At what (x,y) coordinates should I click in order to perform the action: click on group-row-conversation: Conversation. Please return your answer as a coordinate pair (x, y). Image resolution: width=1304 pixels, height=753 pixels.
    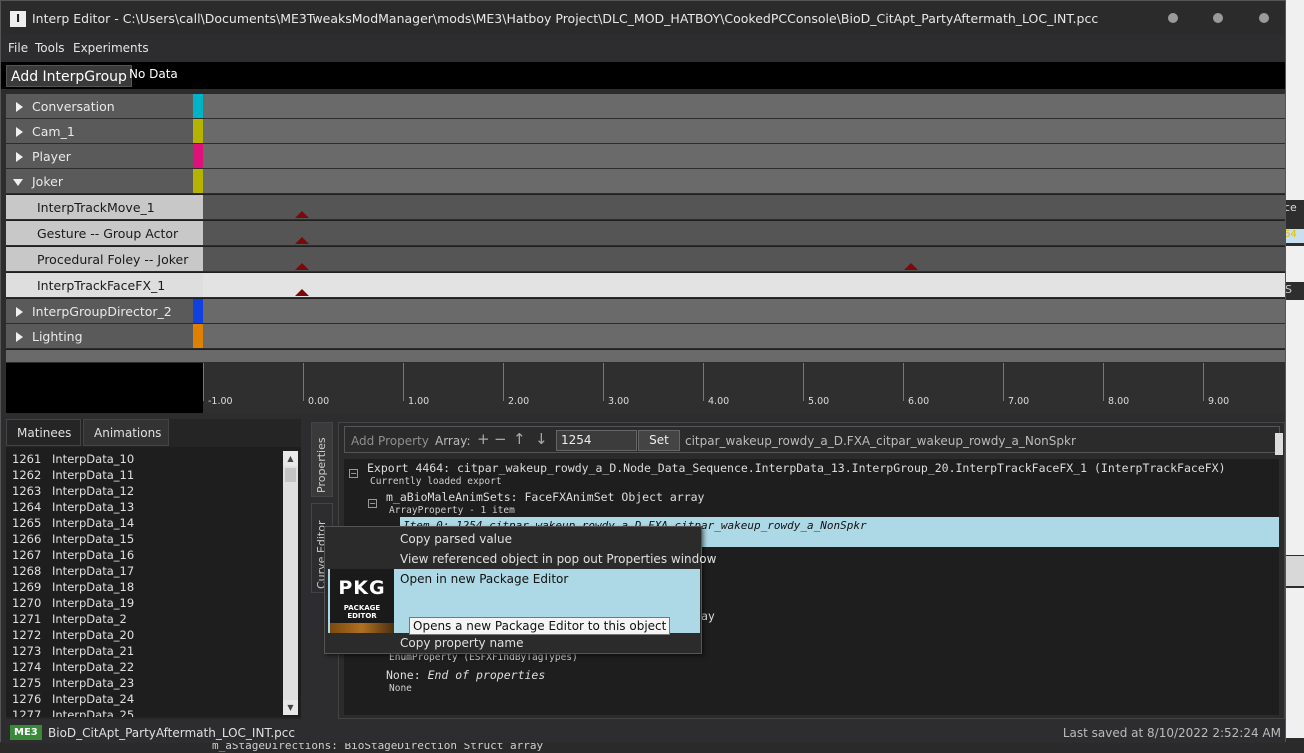
    Looking at the image, I should click on (645, 106).